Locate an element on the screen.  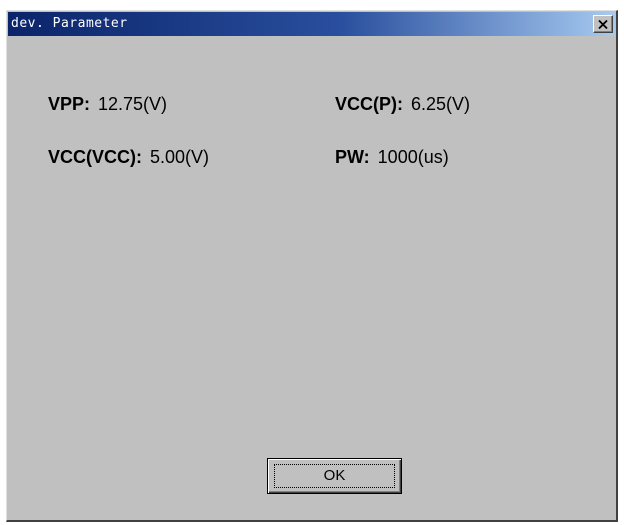
param-vpp: VPP: 12.75(V) is located at coordinates (107, 104).